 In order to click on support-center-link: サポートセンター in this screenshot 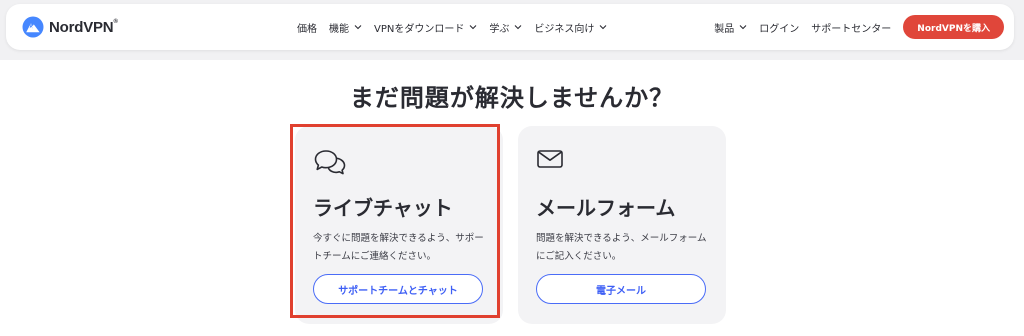, I will do `click(851, 27)`.